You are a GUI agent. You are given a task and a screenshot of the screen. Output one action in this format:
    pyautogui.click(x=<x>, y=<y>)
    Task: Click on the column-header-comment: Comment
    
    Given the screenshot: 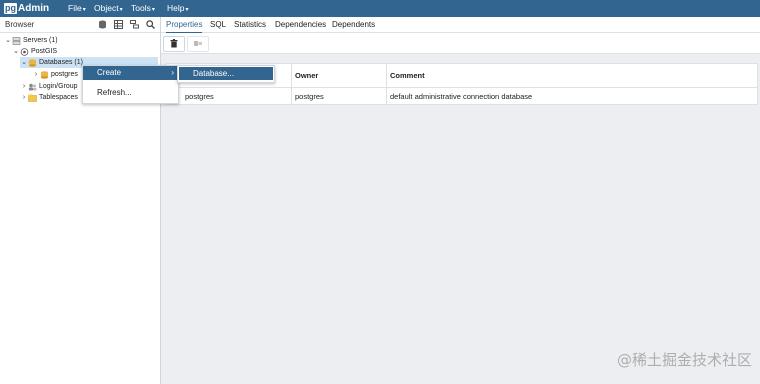 What is the action you would take?
    pyautogui.click(x=571, y=75)
    